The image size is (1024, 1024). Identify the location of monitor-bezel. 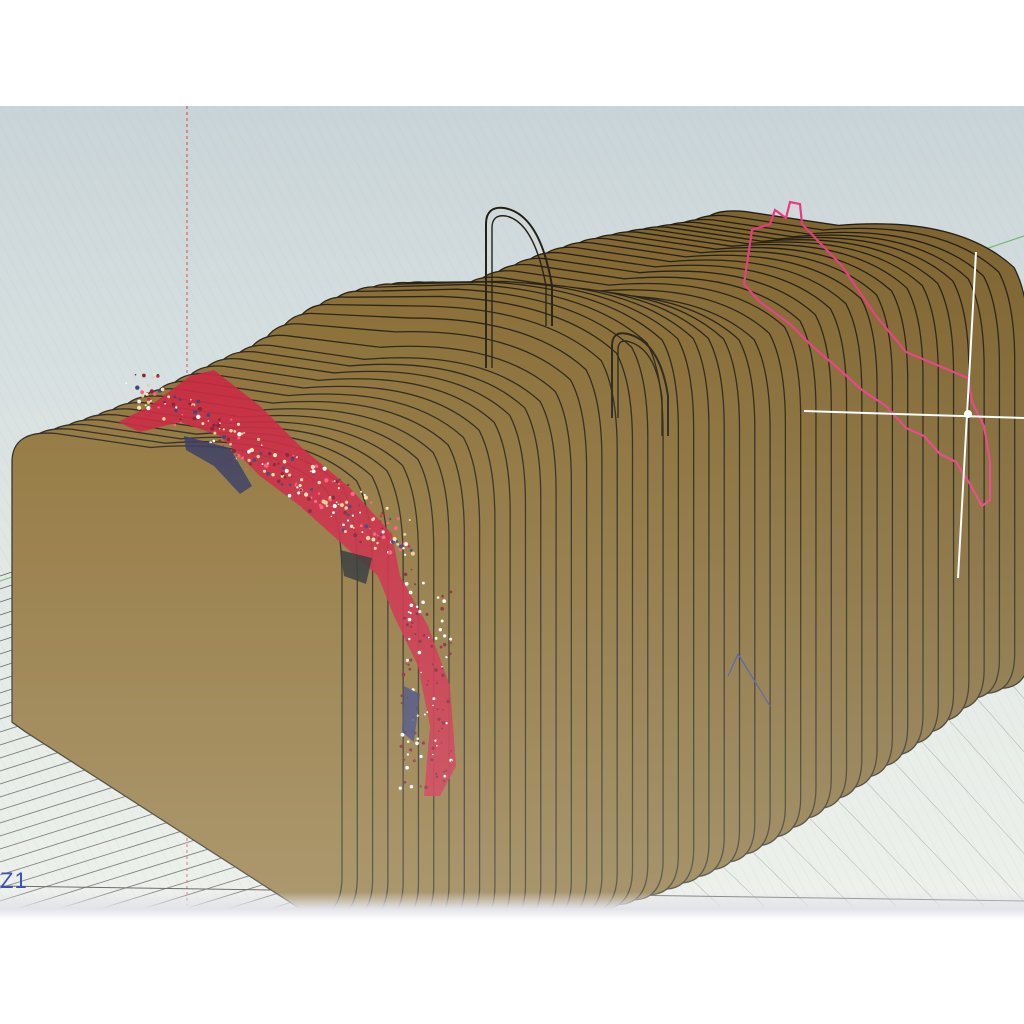
(512, 906).